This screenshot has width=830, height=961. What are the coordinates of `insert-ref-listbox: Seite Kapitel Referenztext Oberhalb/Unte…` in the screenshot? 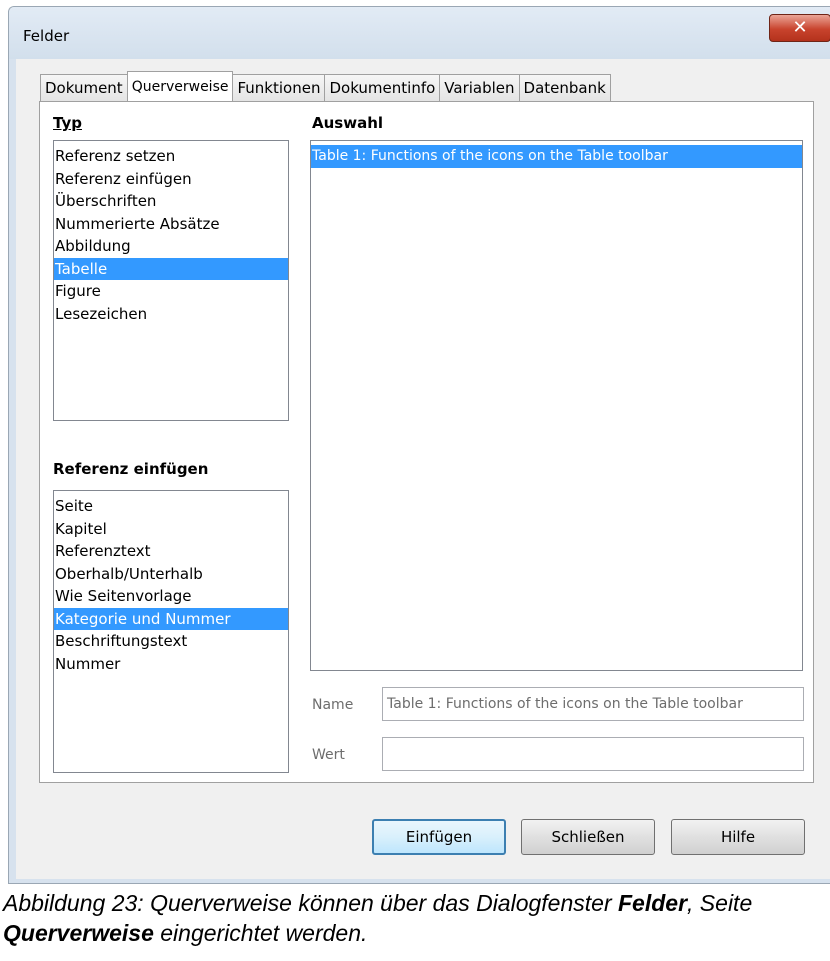 It's located at (171, 631).